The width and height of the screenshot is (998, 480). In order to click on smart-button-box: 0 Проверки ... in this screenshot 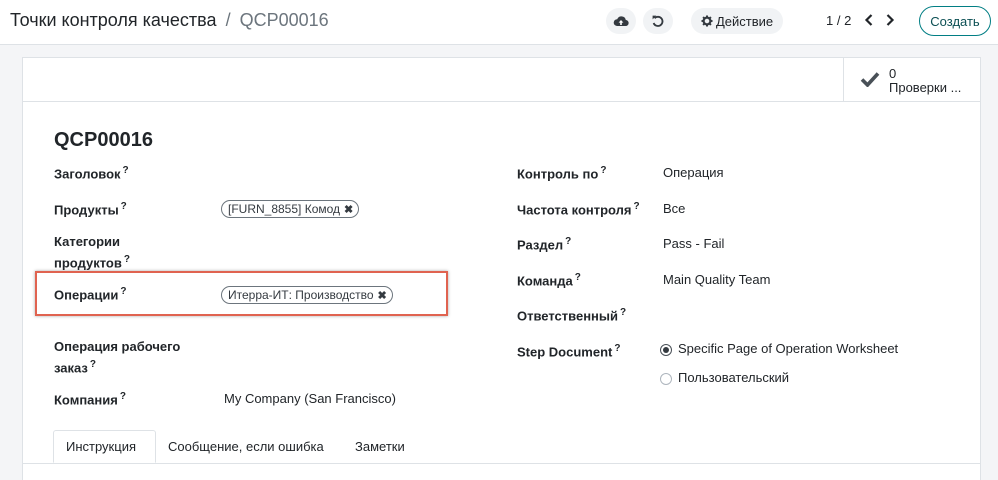, I will do `click(501, 80)`.